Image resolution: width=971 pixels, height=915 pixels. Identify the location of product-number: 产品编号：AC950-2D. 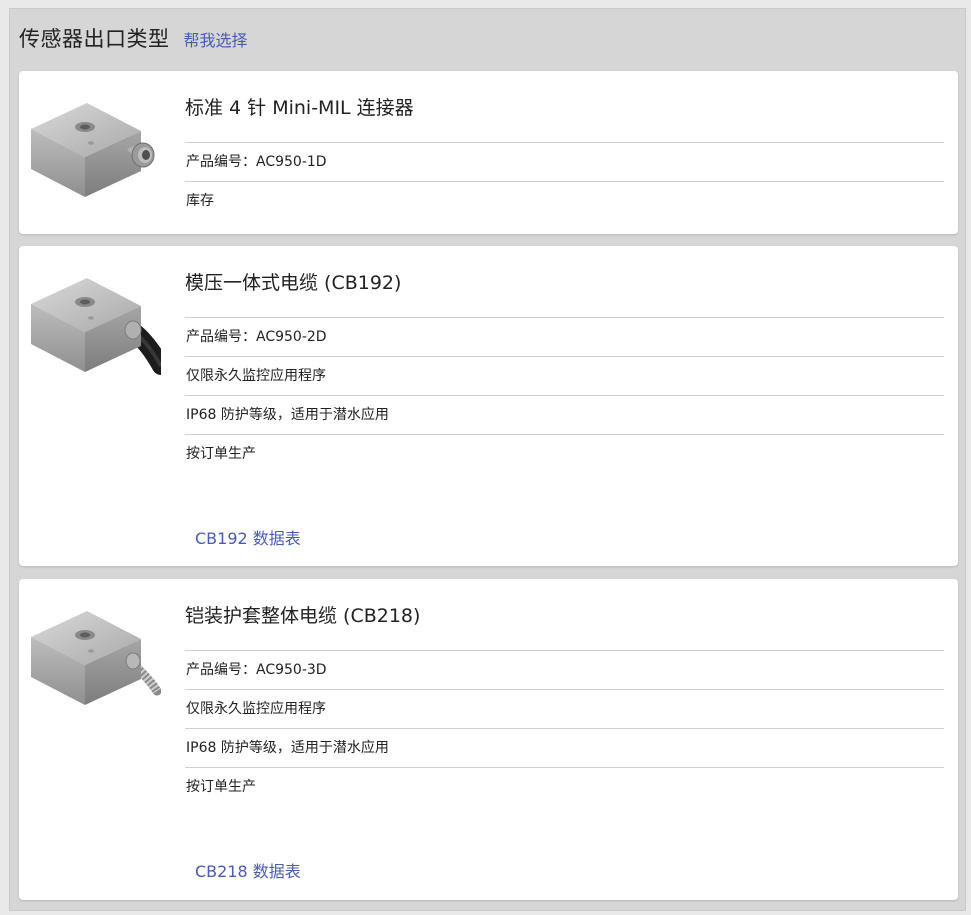
(564, 337).